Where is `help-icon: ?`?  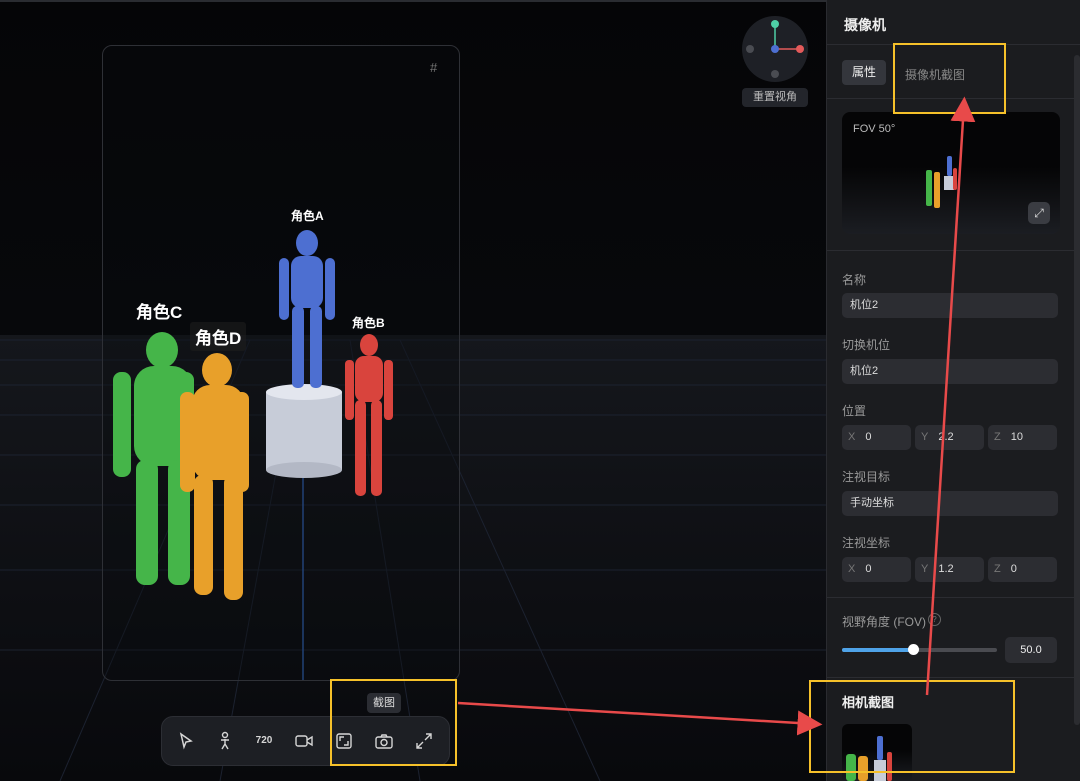
help-icon: ? is located at coordinates (934, 619).